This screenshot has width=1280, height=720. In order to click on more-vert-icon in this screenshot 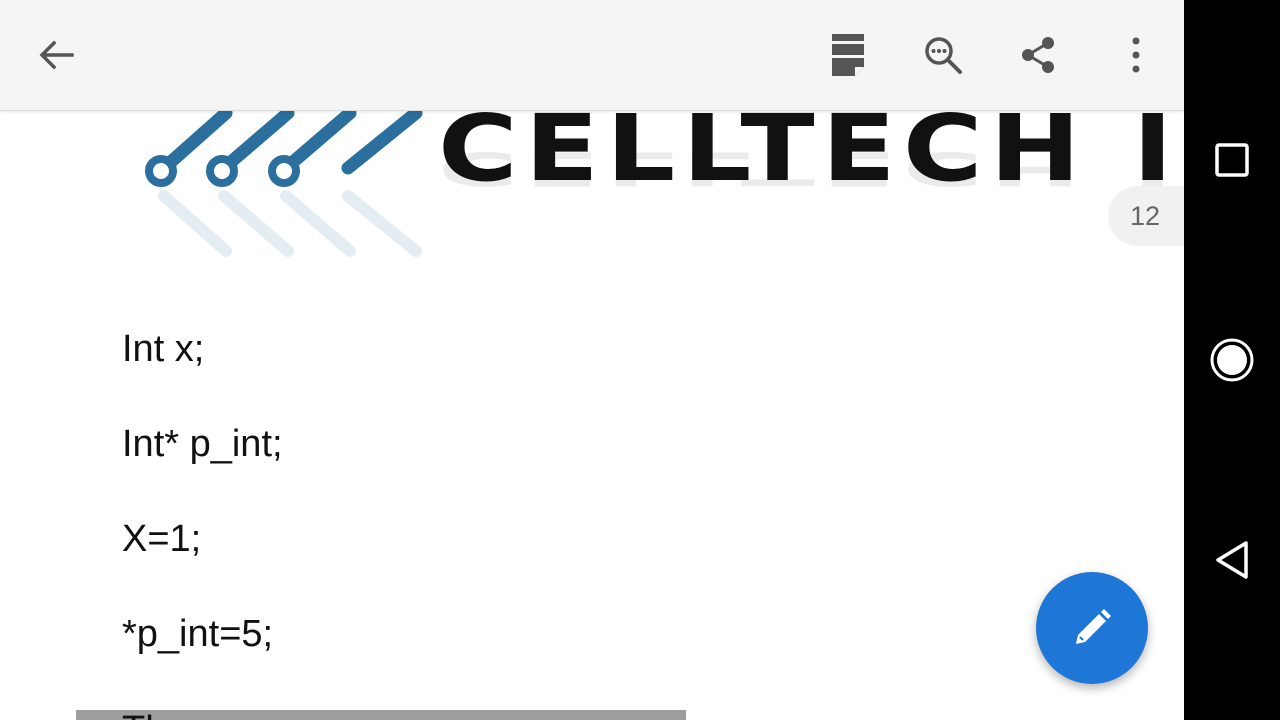, I will do `click(1136, 55)`.